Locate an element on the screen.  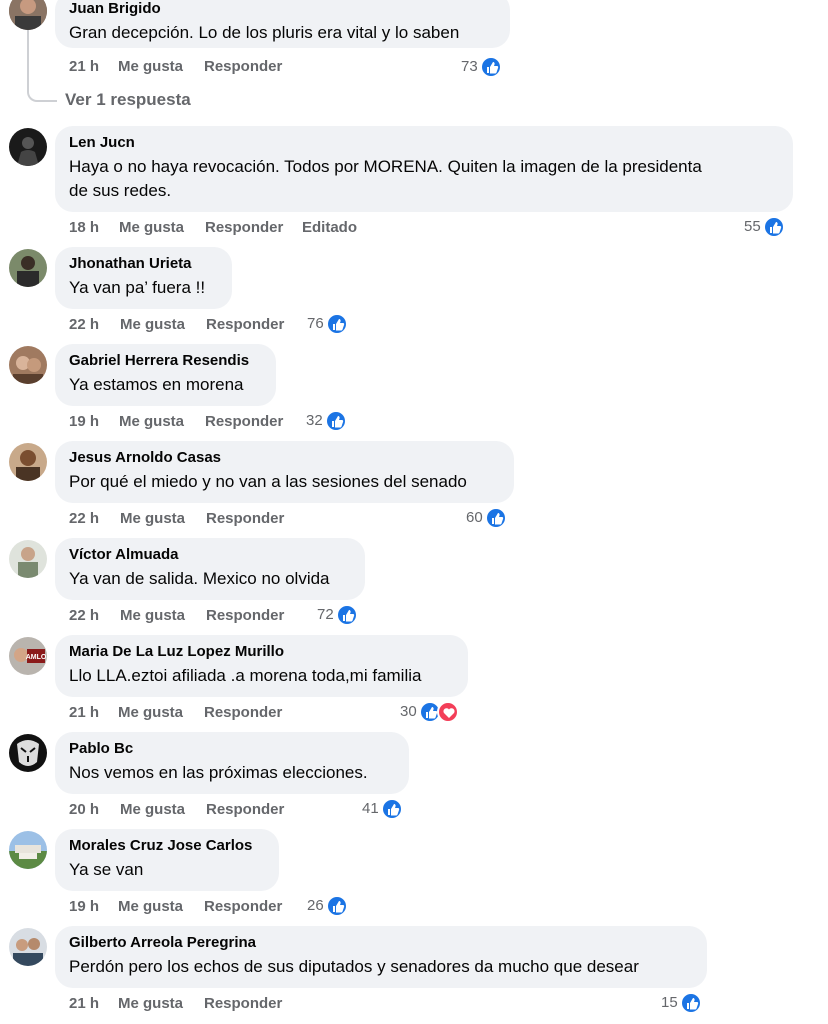
comment-author: Víctor Almuada is located at coordinates (210, 555).